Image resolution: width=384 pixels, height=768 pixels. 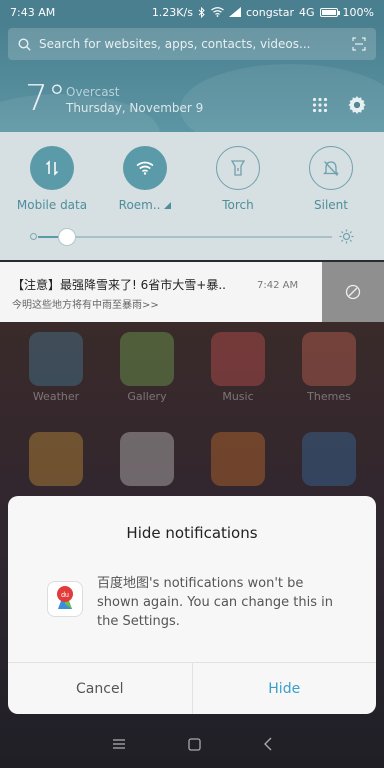 I want to click on battery-percent: 100%, so click(x=358, y=12).